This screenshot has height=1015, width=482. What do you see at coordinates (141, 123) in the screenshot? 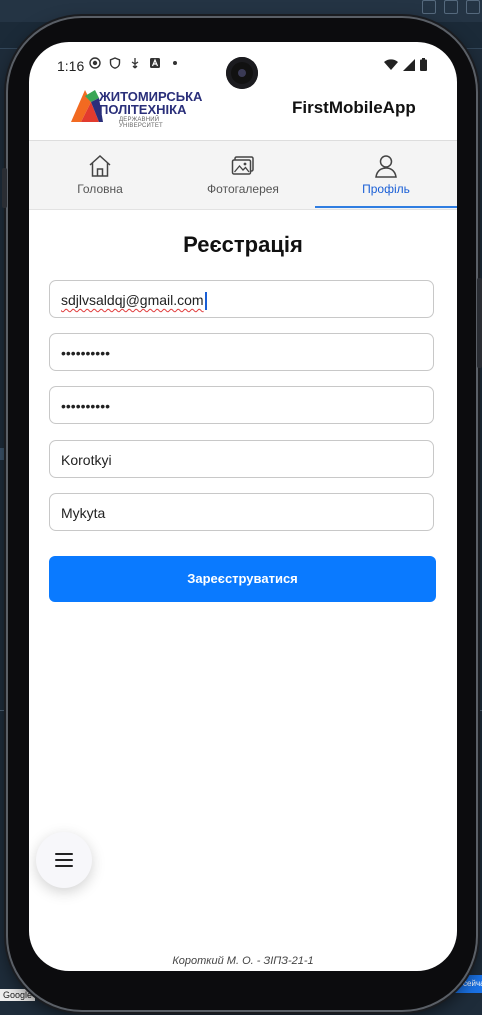
I see `logo-text-line3: ДЕРЖАВНИЙ УНІВЕРСИТЕТ` at bounding box center [141, 123].